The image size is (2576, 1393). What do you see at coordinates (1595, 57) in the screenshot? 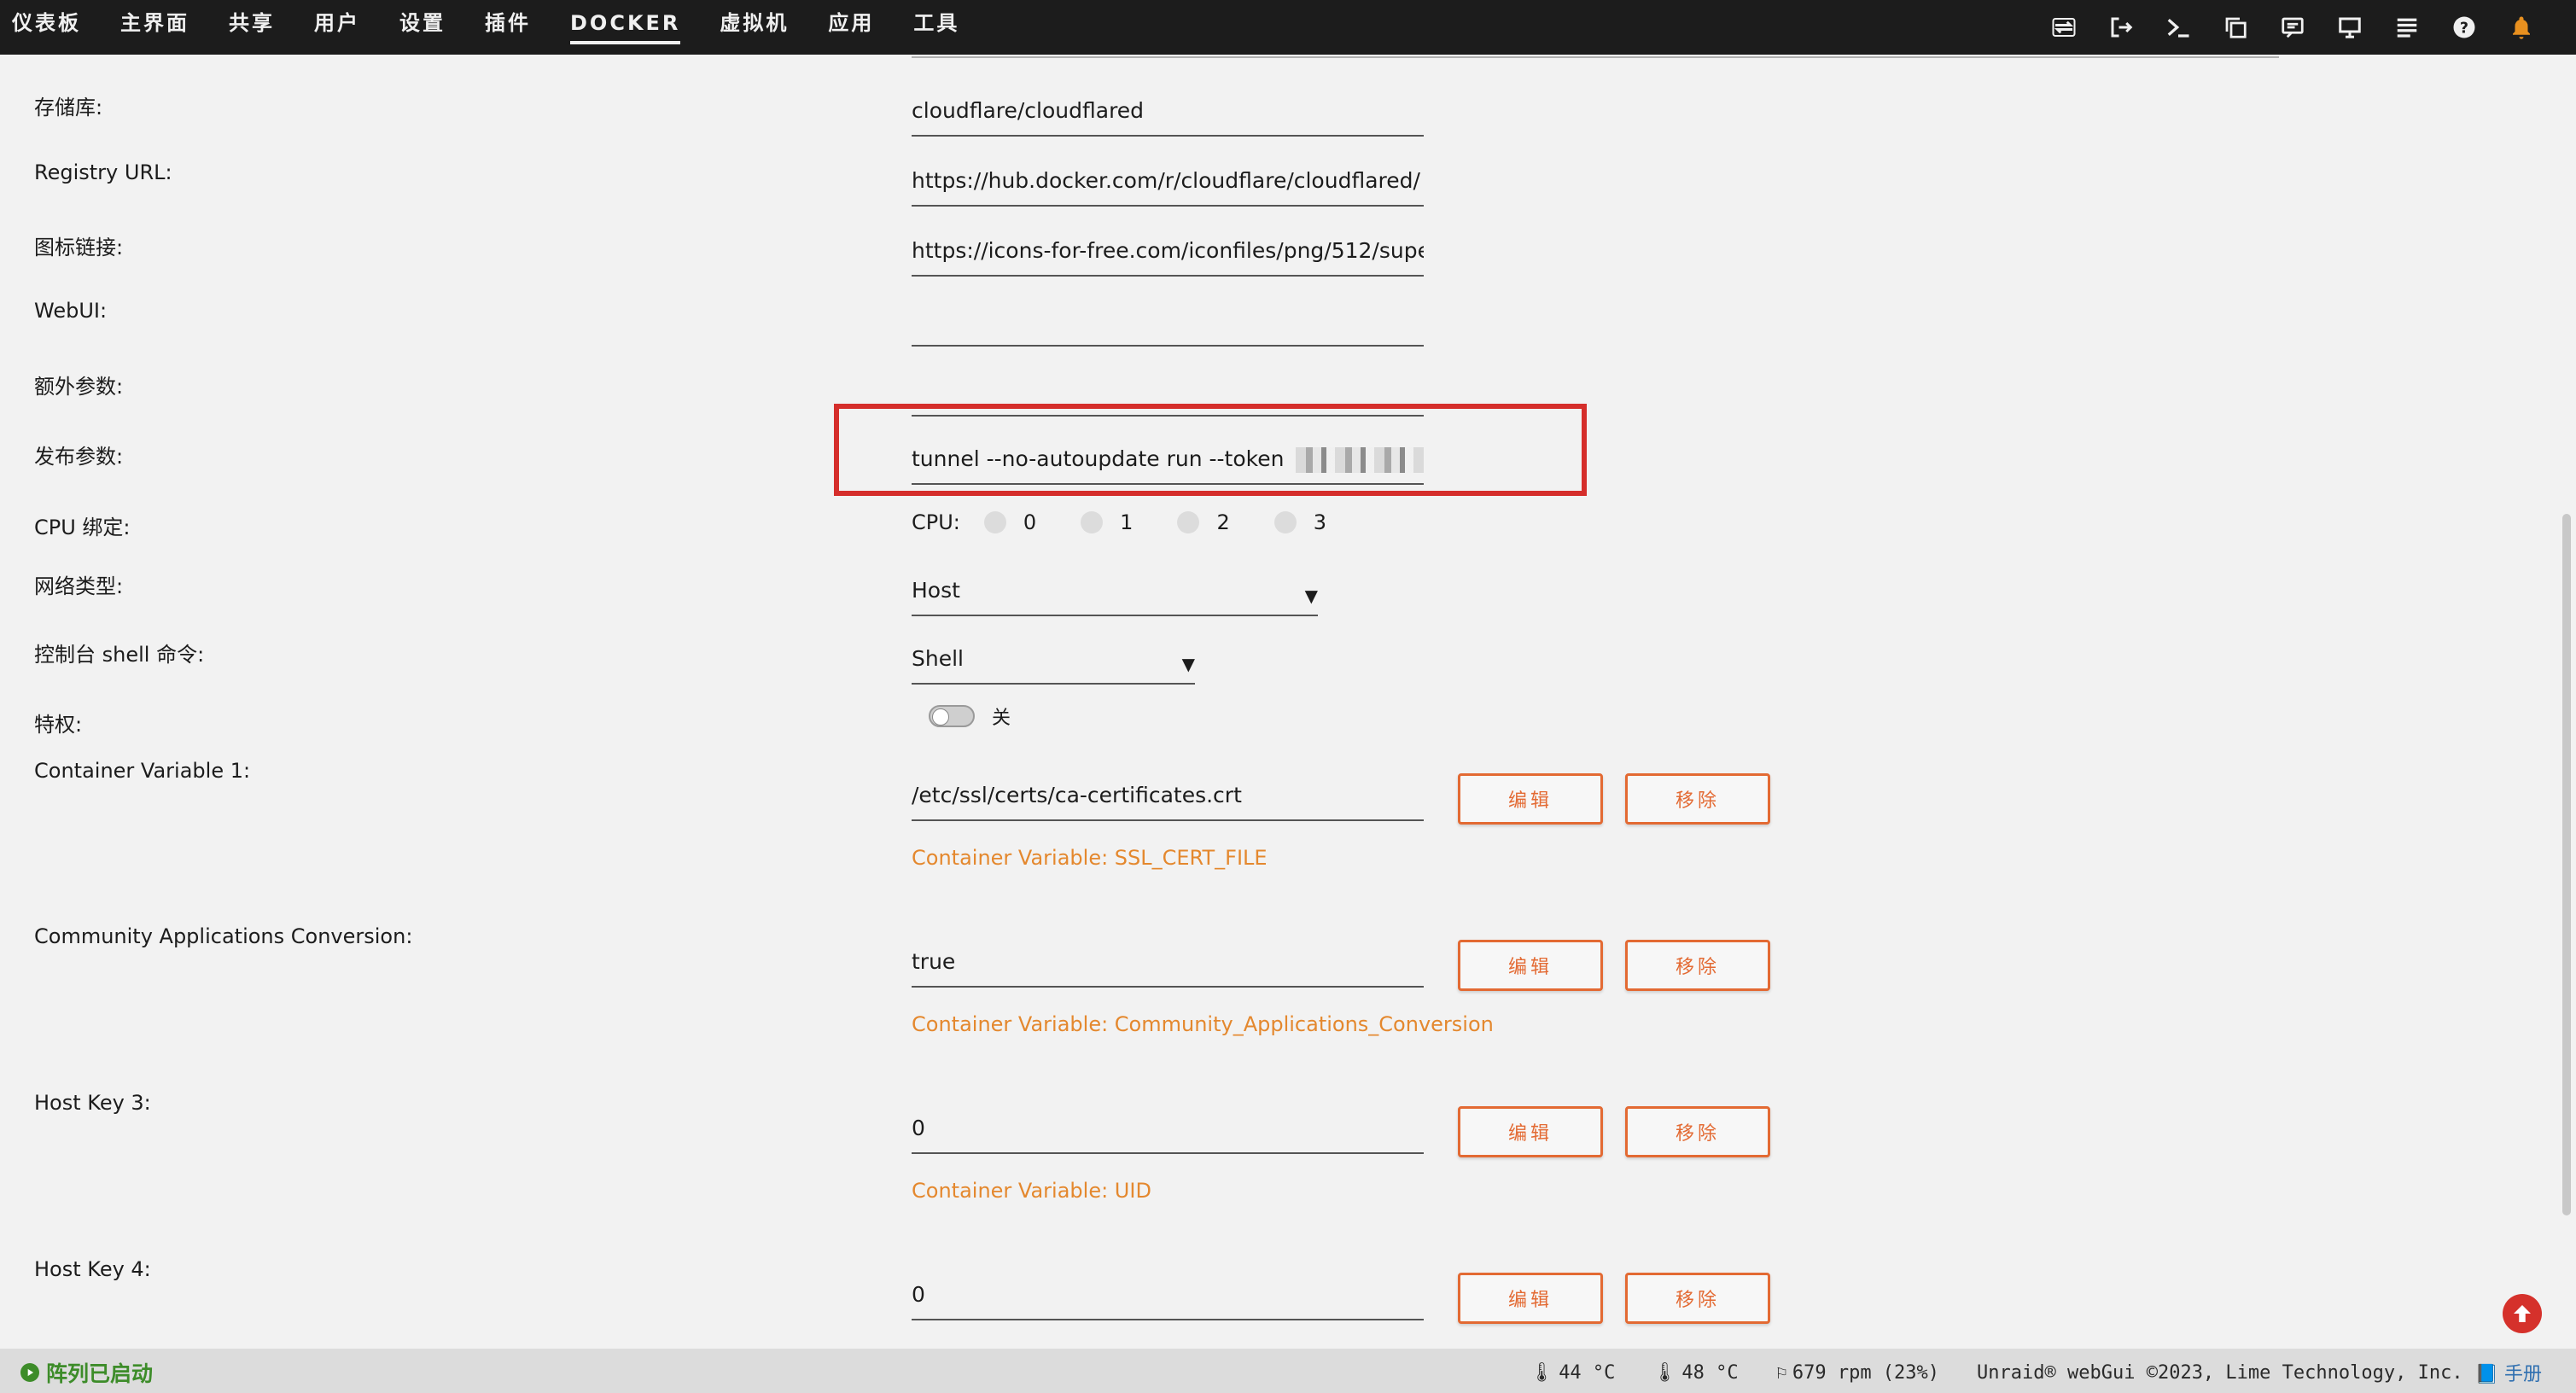
I see `previous-field-underline` at bounding box center [1595, 57].